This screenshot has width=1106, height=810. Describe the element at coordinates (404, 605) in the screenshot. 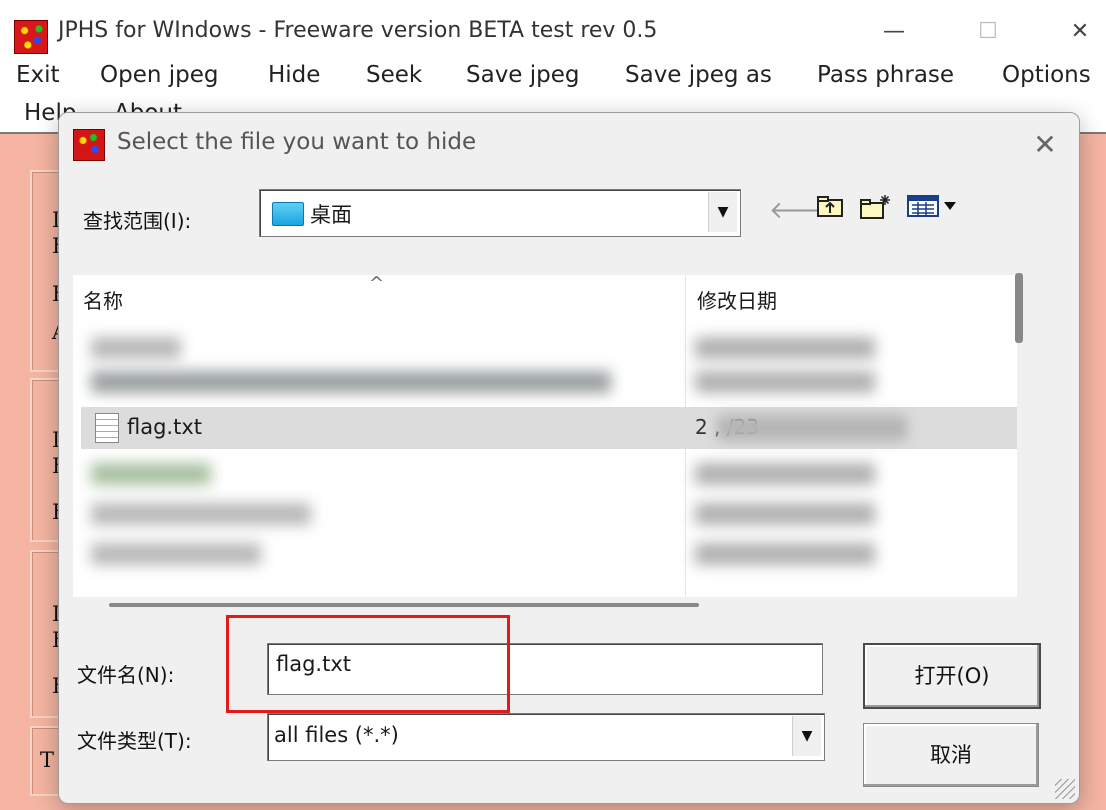

I see `horizontal-scrollbar` at that location.